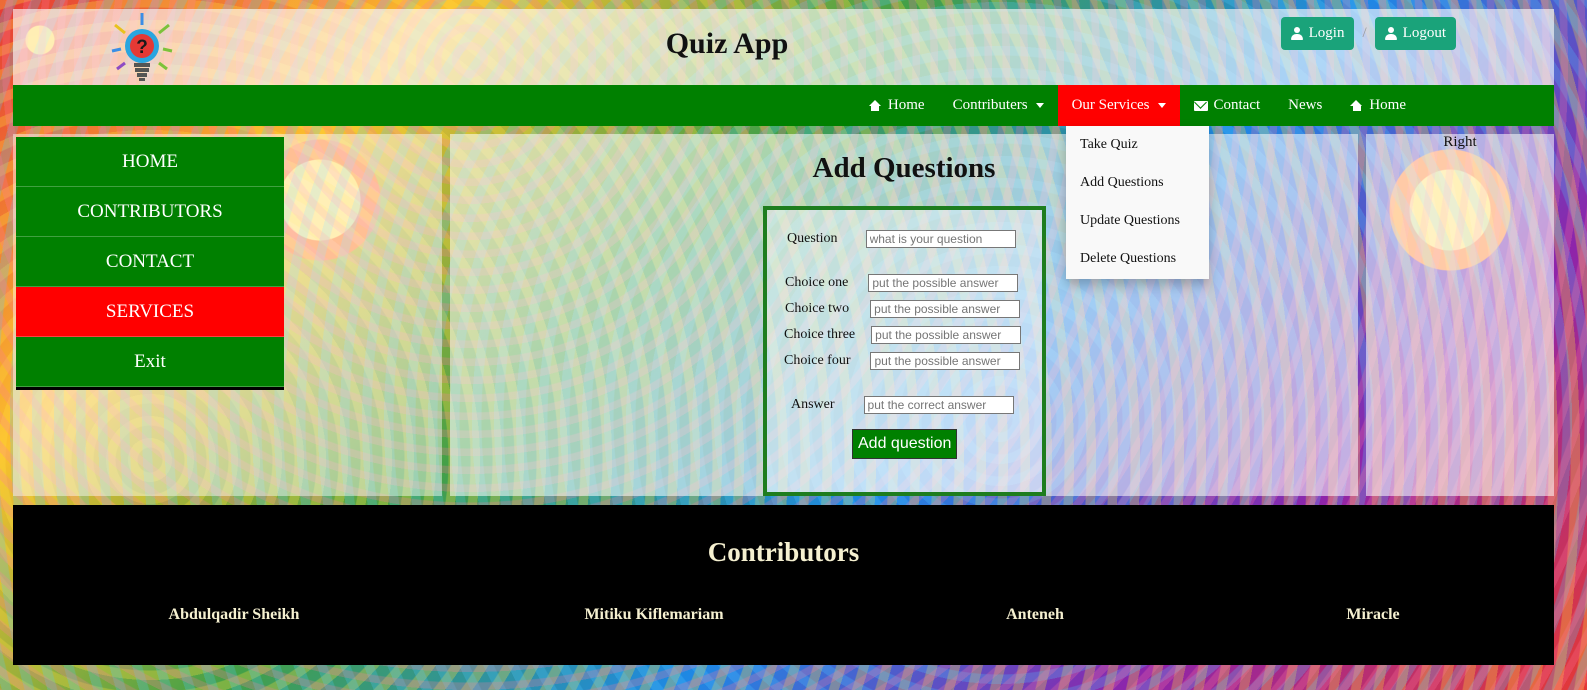  What do you see at coordinates (945, 361) in the screenshot?
I see `choice-four-input` at bounding box center [945, 361].